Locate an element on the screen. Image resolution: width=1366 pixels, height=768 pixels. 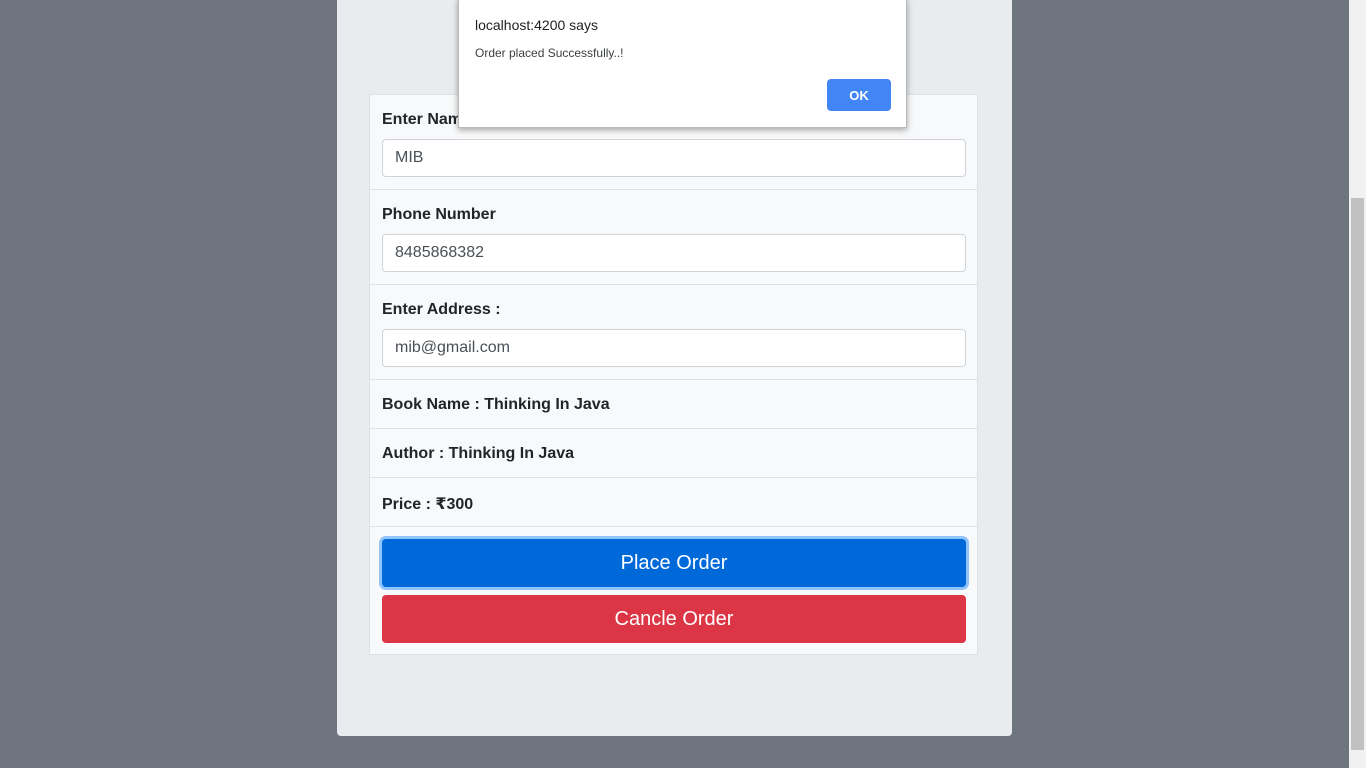
address-label: Enter Address : is located at coordinates (441, 309).